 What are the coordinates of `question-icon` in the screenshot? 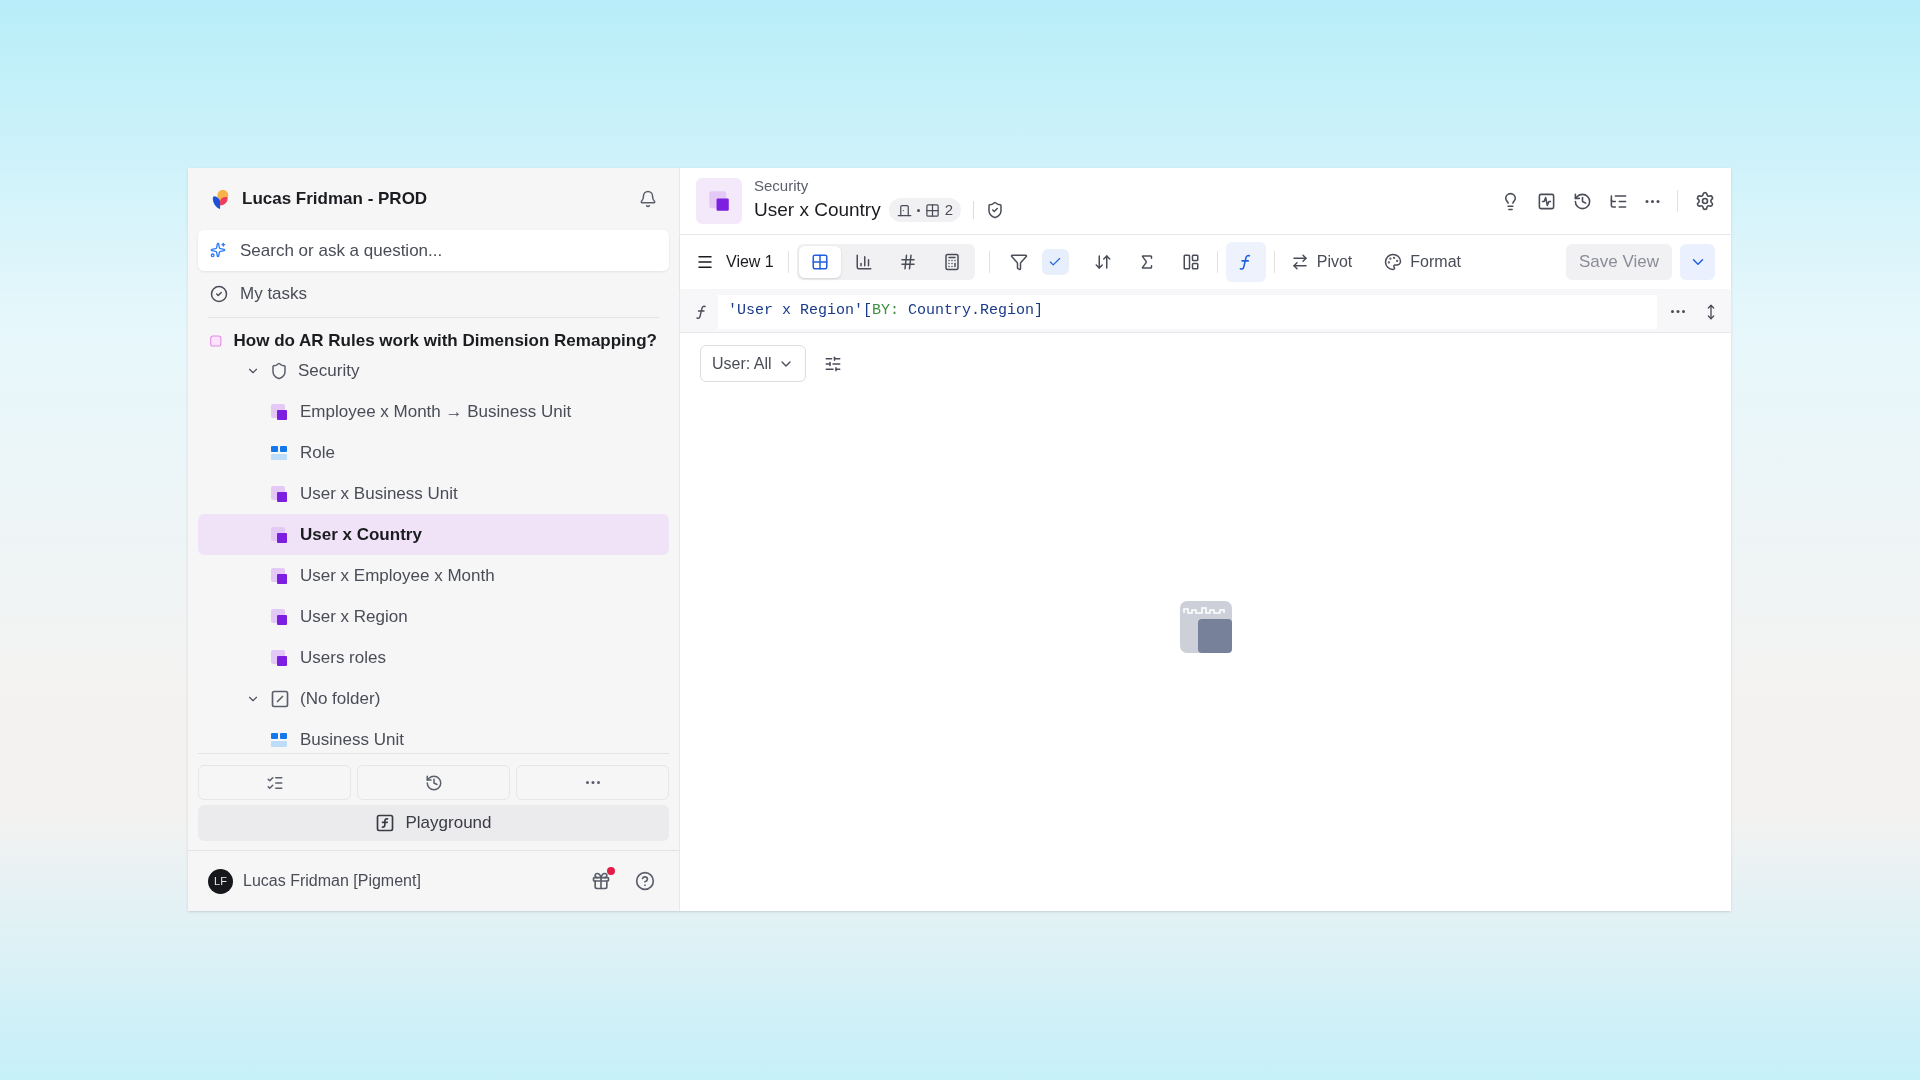 It's located at (216, 341).